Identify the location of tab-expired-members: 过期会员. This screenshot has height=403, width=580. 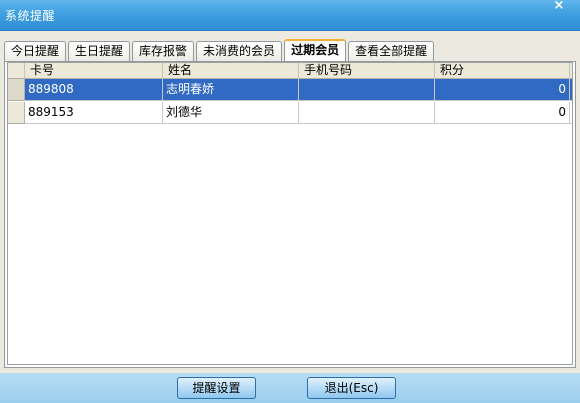
(315, 50).